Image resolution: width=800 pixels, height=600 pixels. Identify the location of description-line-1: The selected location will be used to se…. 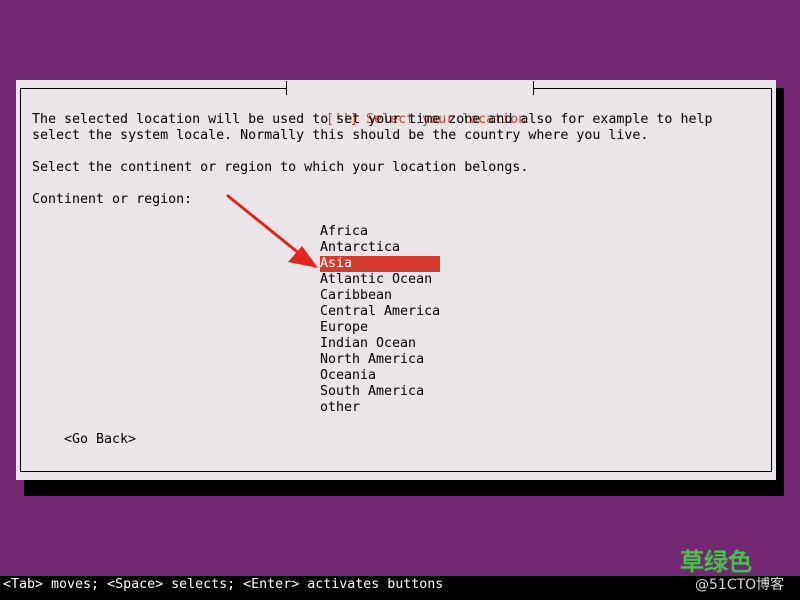
(372, 119).